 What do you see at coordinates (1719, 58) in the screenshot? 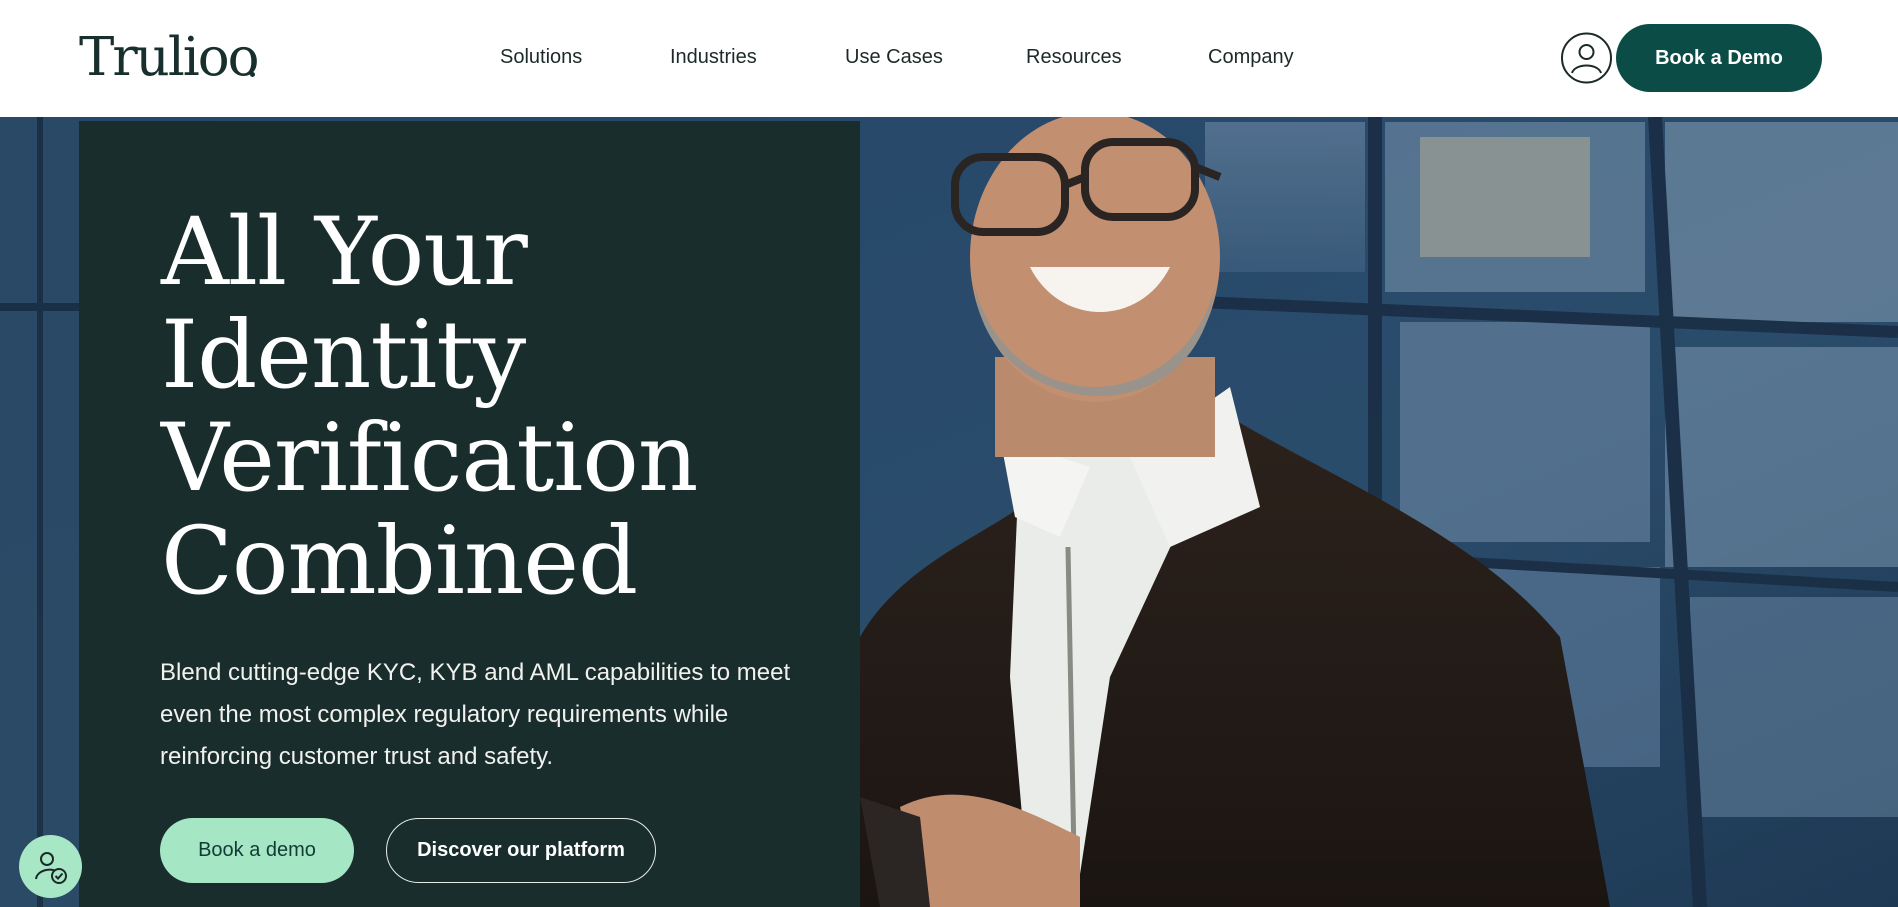
I see `book-demo-button: Book a Demo` at bounding box center [1719, 58].